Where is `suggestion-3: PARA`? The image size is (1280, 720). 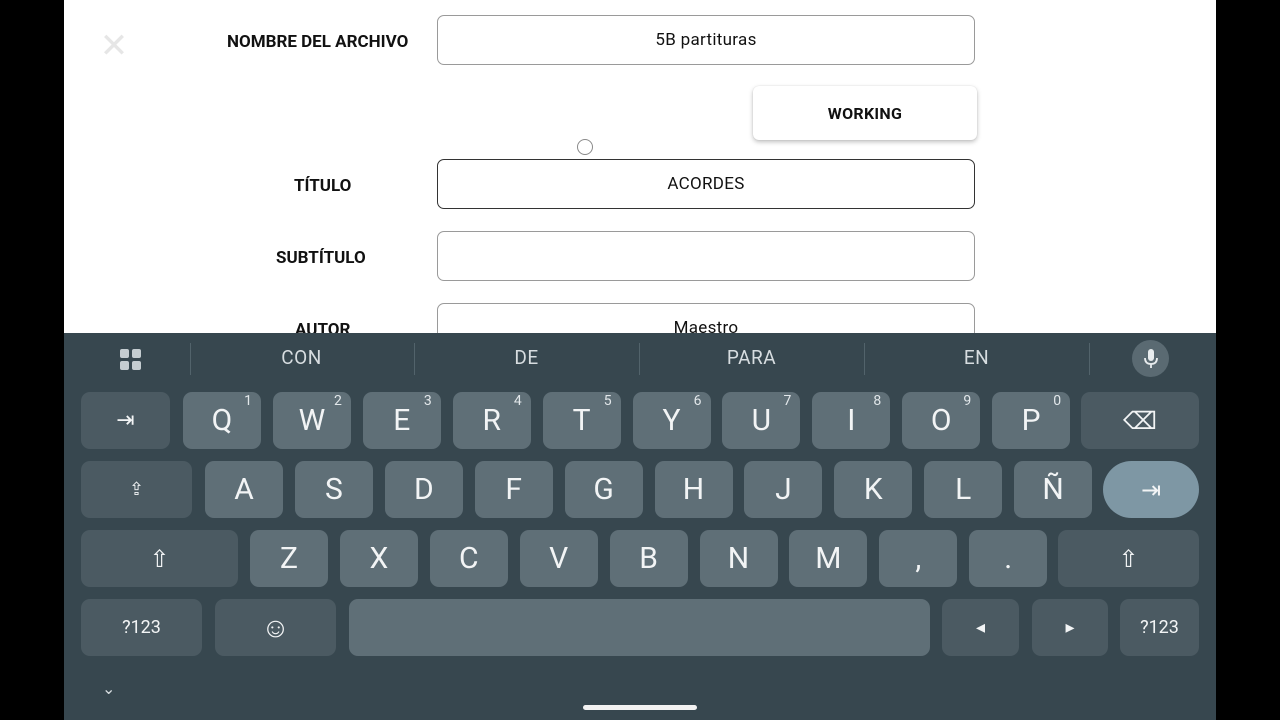
suggestion-3: PARA is located at coordinates (751, 357).